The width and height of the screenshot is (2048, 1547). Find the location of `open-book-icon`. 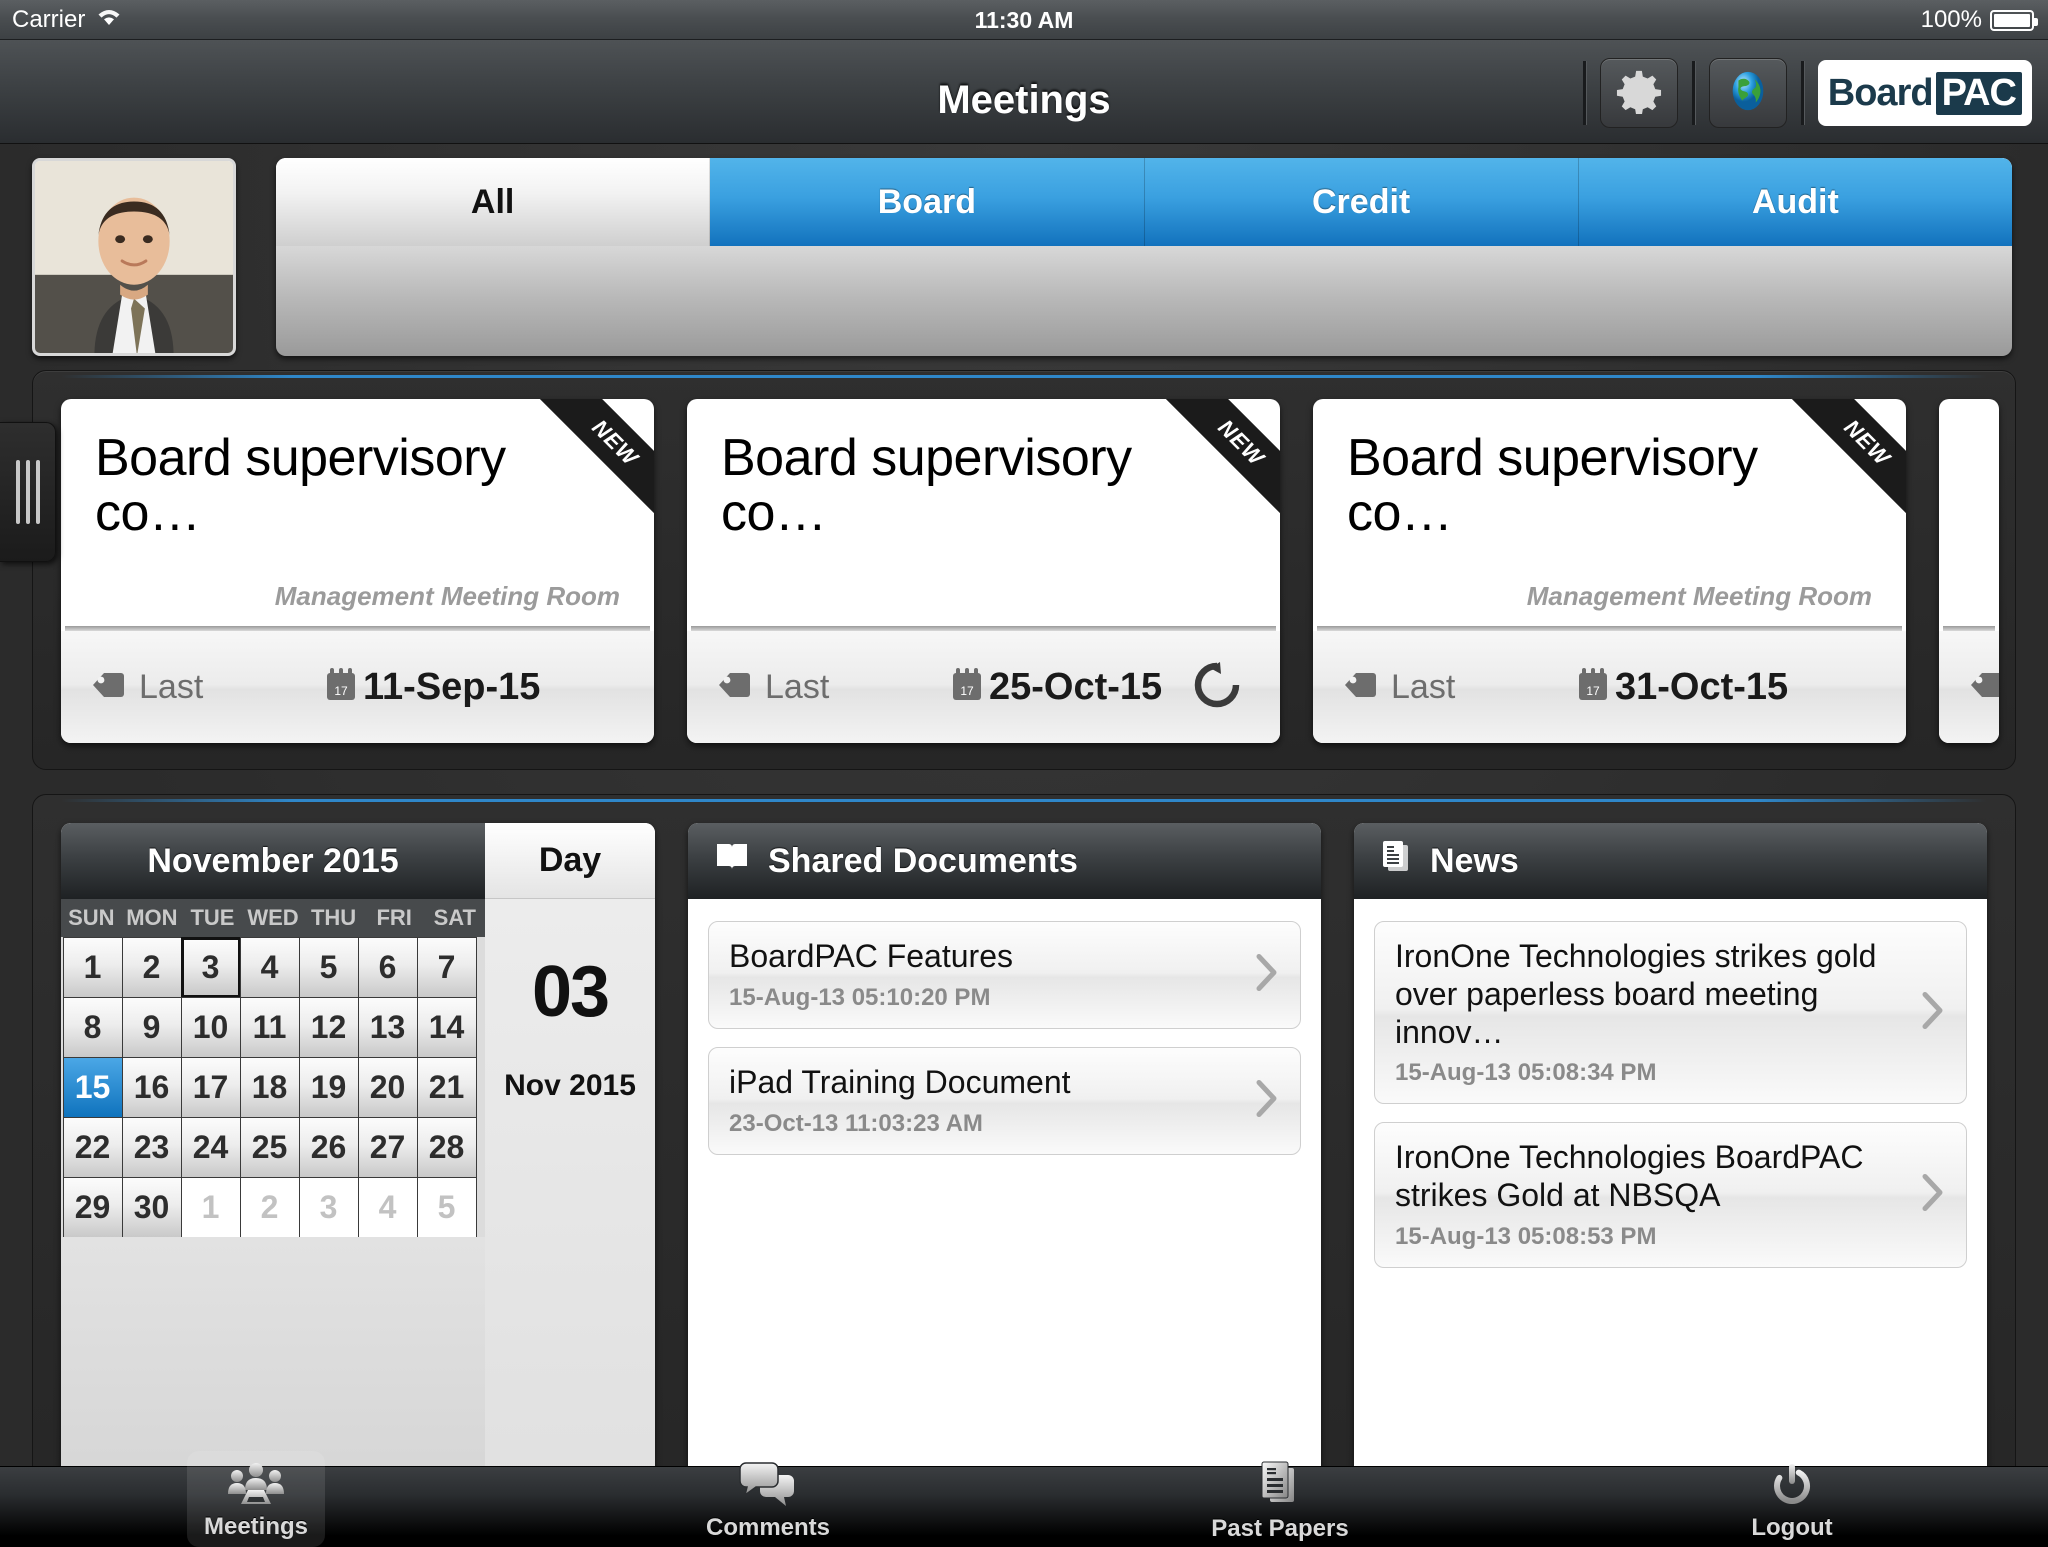

open-book-icon is located at coordinates (732, 861).